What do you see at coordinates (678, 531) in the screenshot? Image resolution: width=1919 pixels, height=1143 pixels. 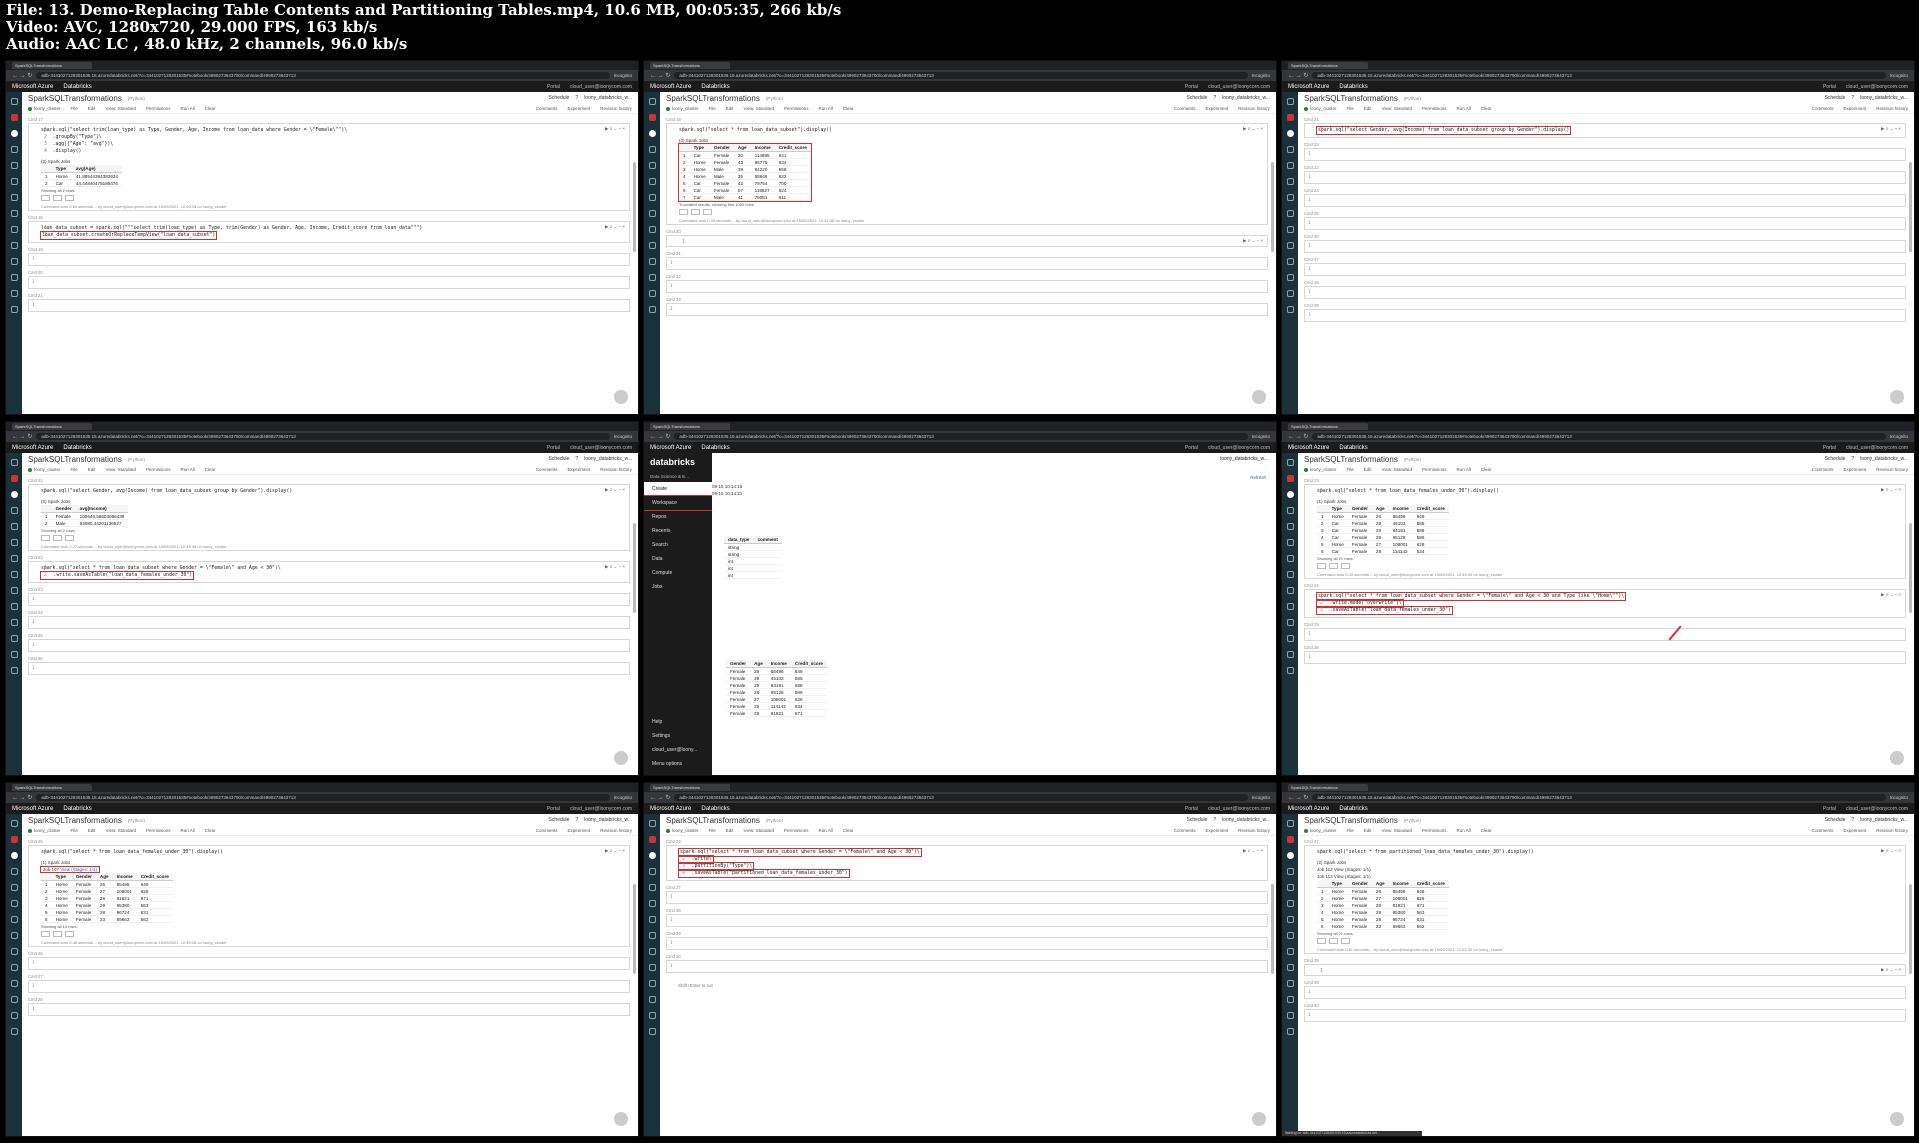 I see `sidebar-item-recents: Recents` at bounding box center [678, 531].